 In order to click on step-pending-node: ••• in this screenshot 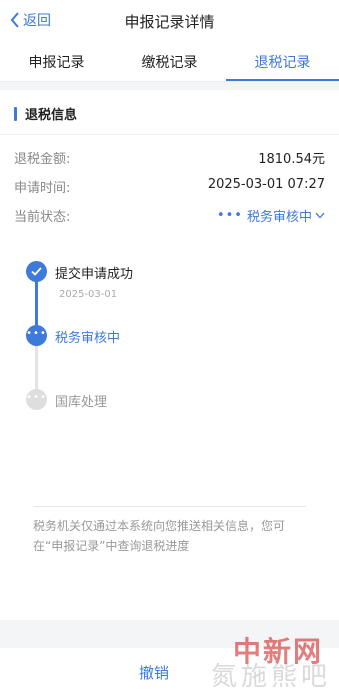, I will do `click(36, 399)`.